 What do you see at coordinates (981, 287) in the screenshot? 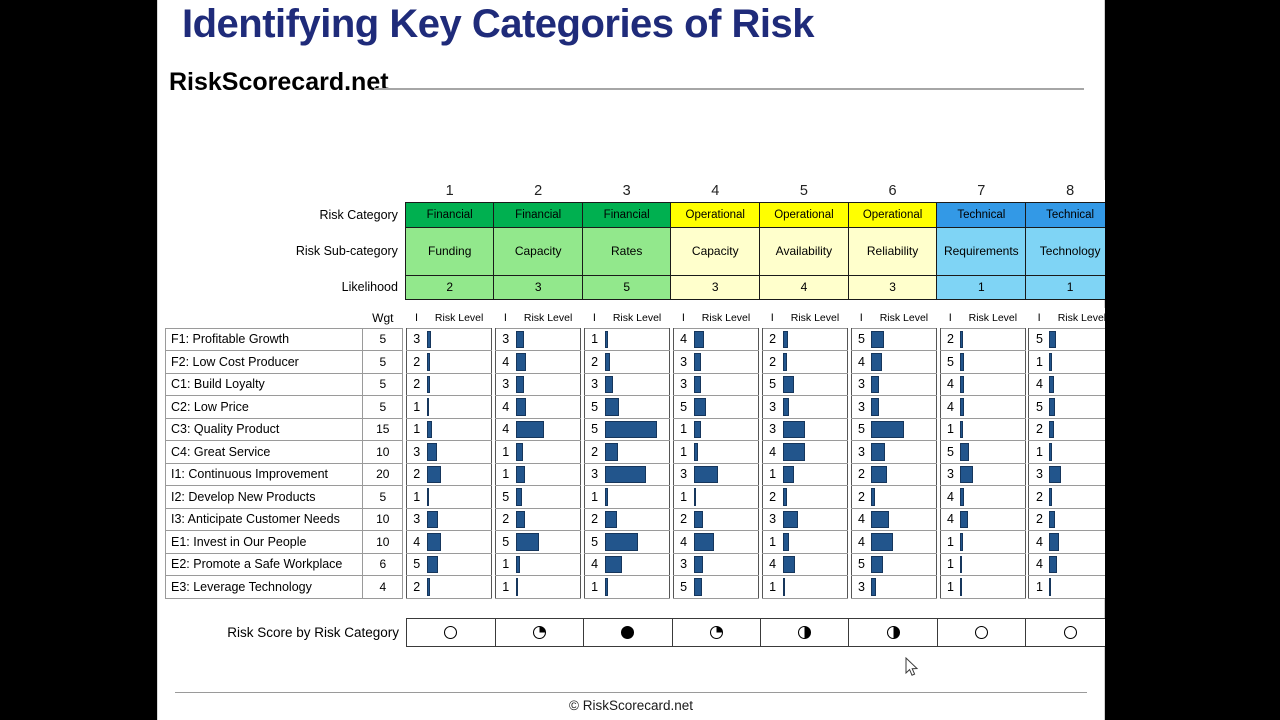
I see `likelihood-cell-7: 1` at bounding box center [981, 287].